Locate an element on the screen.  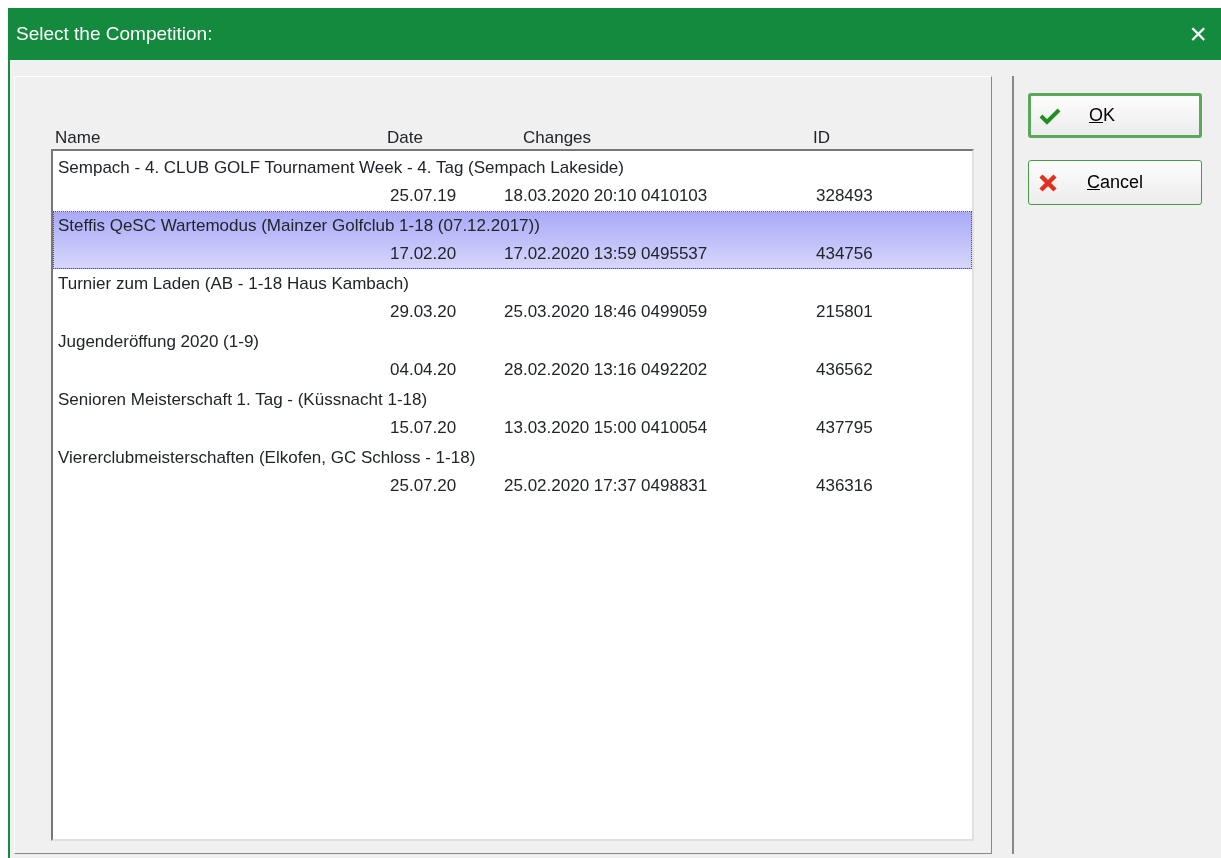
change-info: 17.02.2020 13:59 0495537 is located at coordinates (606, 253).